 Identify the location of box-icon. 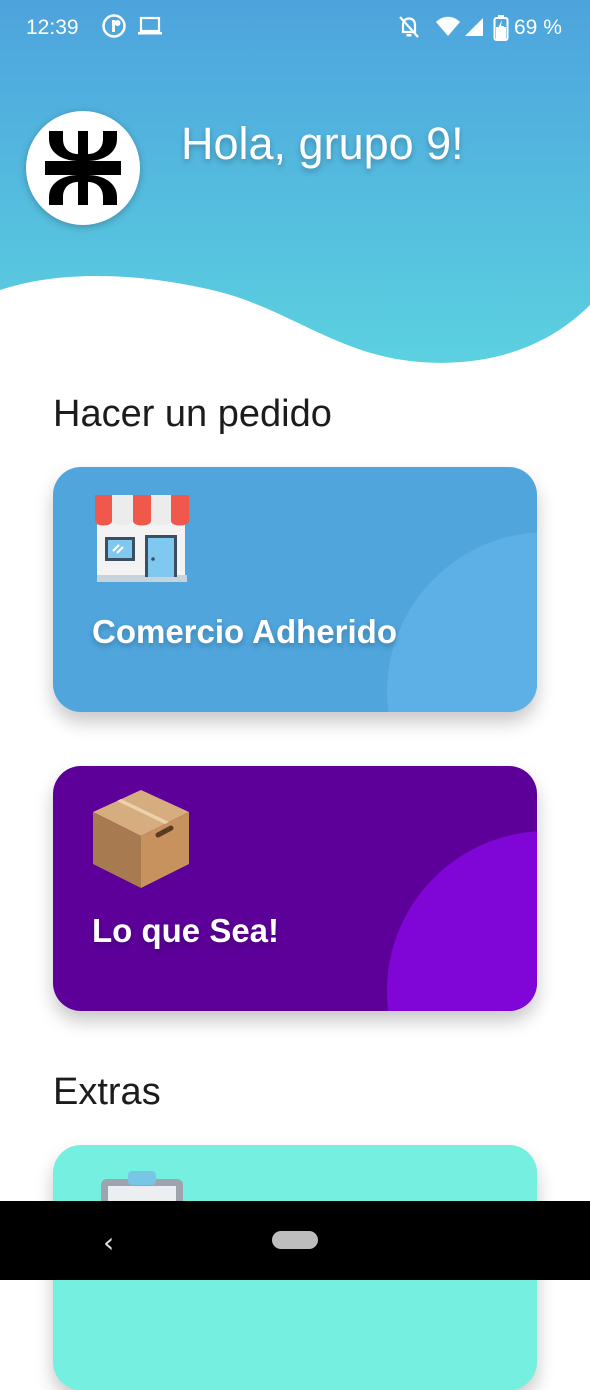
(141, 842).